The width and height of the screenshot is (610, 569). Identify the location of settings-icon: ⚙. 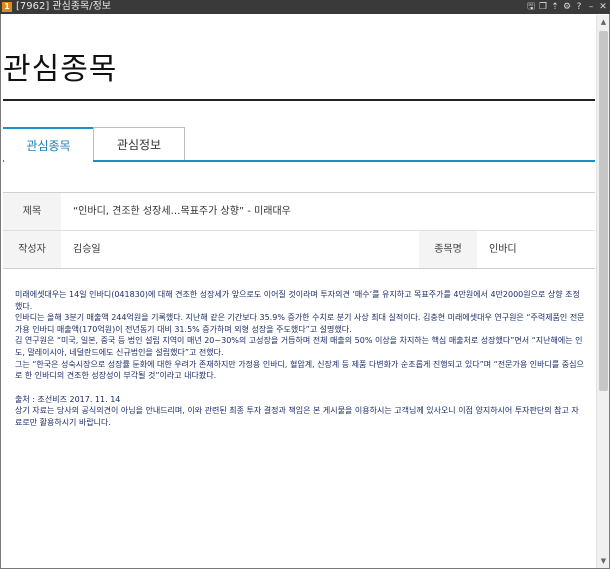
(567, 7).